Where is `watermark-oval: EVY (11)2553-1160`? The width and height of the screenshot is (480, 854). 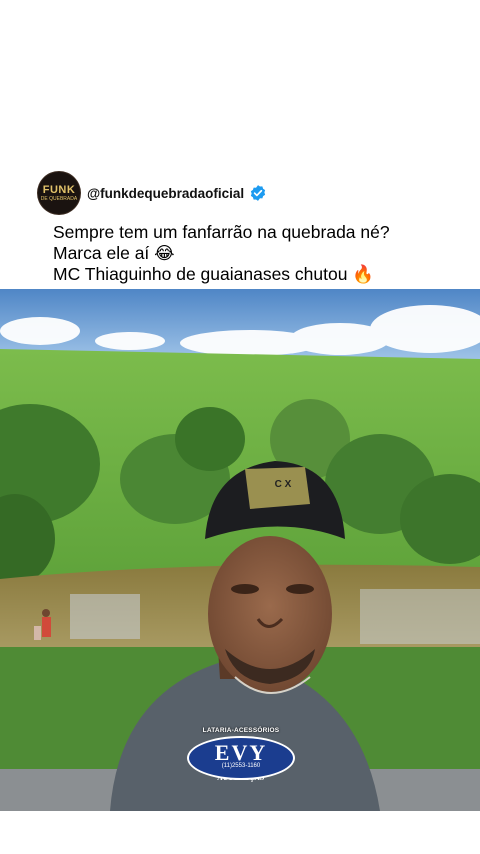
watermark-oval: EVY (11)2553-1160 is located at coordinates (241, 758).